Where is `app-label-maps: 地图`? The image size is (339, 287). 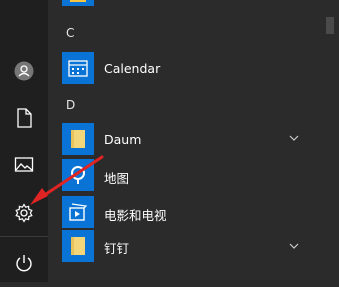
app-label-maps: 地图 is located at coordinates (116, 177).